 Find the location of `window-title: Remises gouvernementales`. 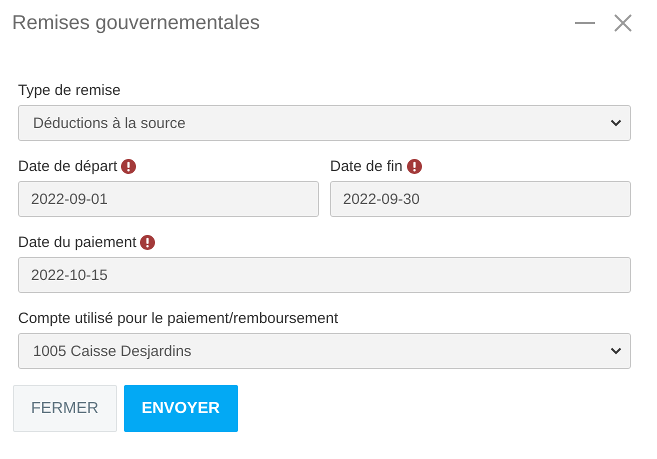

window-title: Remises gouvernementales is located at coordinates (136, 23).